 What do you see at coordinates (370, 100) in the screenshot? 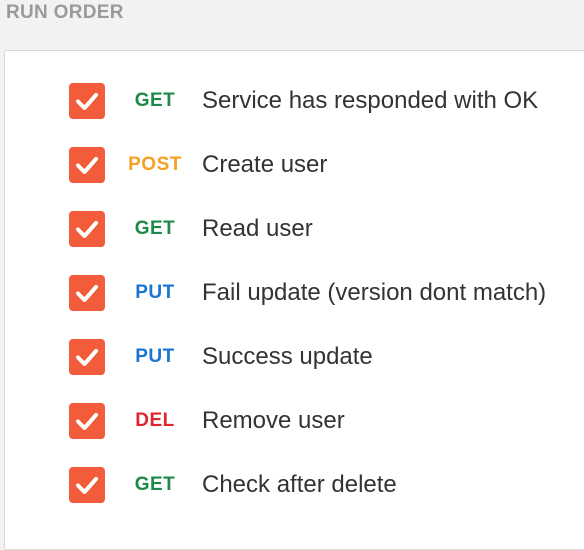
I see `request-name: Service has responded with OK` at bounding box center [370, 100].